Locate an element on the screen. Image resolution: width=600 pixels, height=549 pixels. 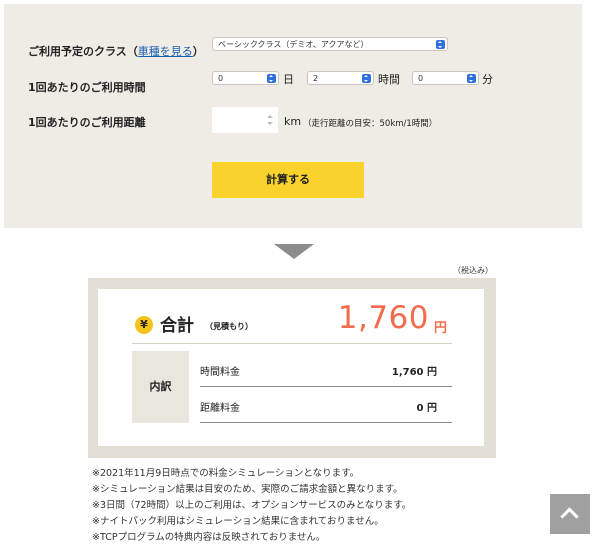
distance-hint-text: （走行距離の目安：50km/1時間） is located at coordinates (370, 124).